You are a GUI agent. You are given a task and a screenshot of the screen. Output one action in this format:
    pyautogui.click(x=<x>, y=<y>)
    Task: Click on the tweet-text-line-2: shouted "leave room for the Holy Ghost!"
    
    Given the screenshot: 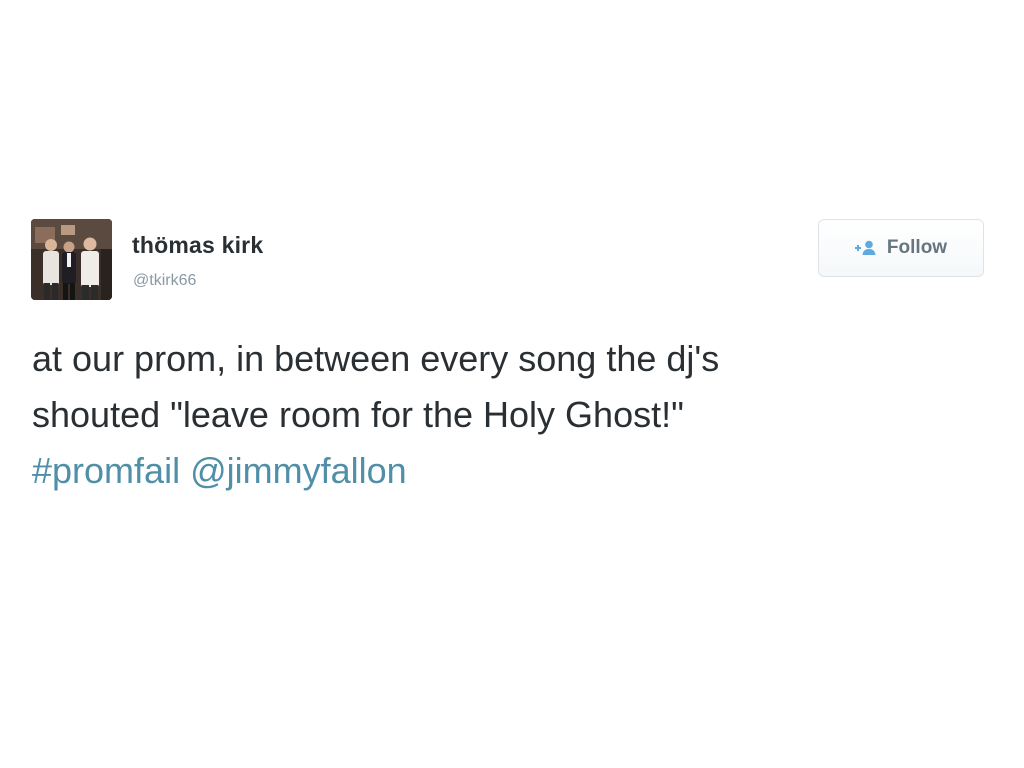 What is the action you would take?
    pyautogui.click(x=358, y=414)
    